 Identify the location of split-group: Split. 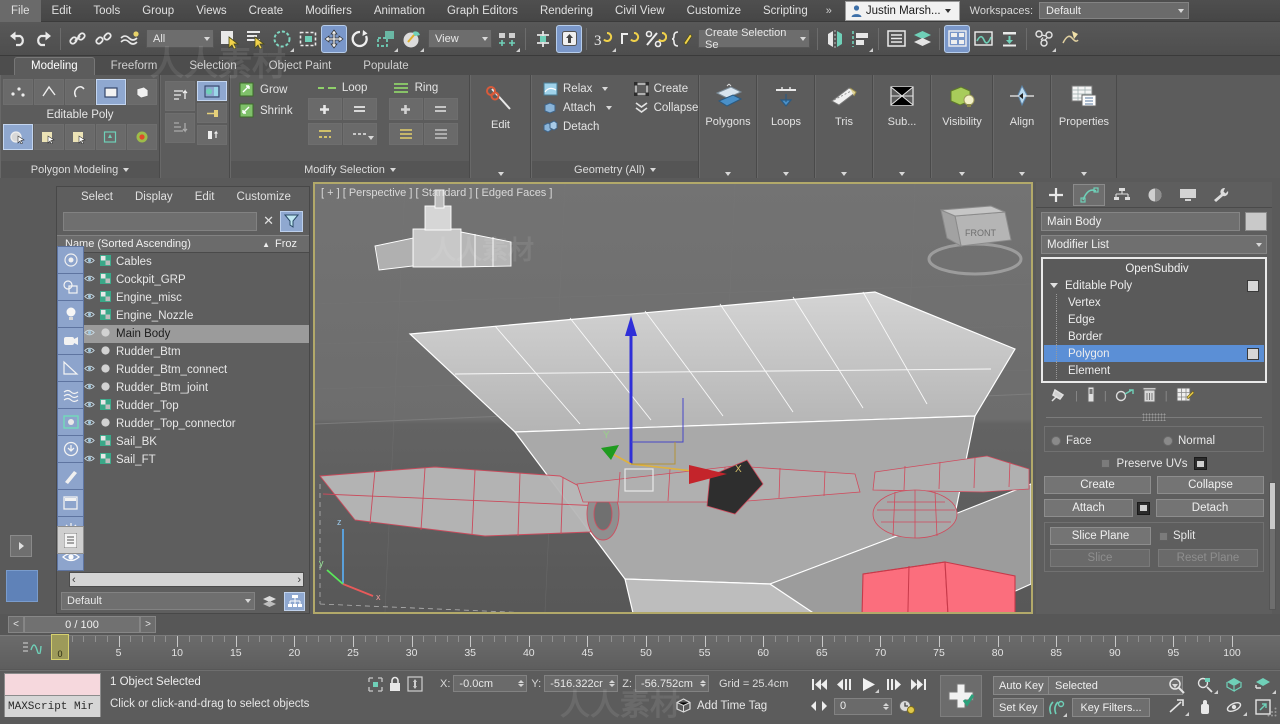
(1208, 536).